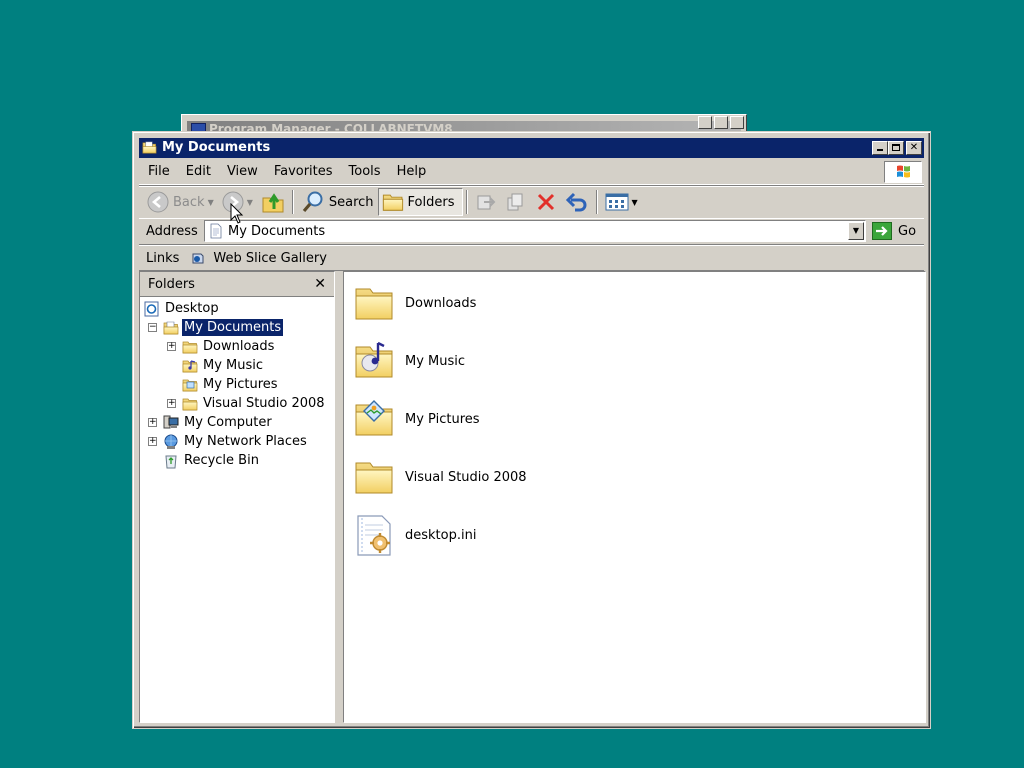  What do you see at coordinates (393, 202) in the screenshot?
I see `folders-icon` at bounding box center [393, 202].